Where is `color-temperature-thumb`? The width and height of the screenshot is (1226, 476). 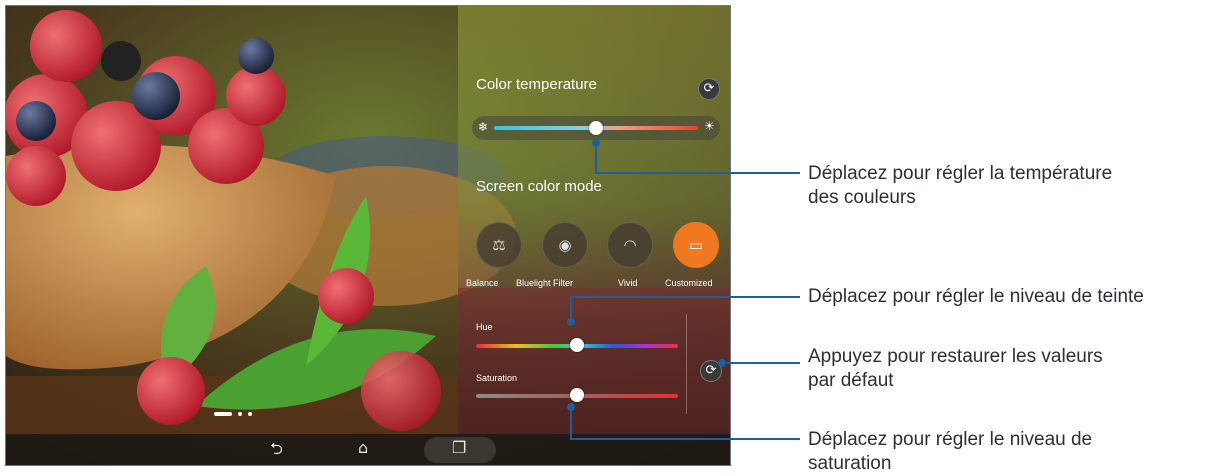 color-temperature-thumb is located at coordinates (596, 128).